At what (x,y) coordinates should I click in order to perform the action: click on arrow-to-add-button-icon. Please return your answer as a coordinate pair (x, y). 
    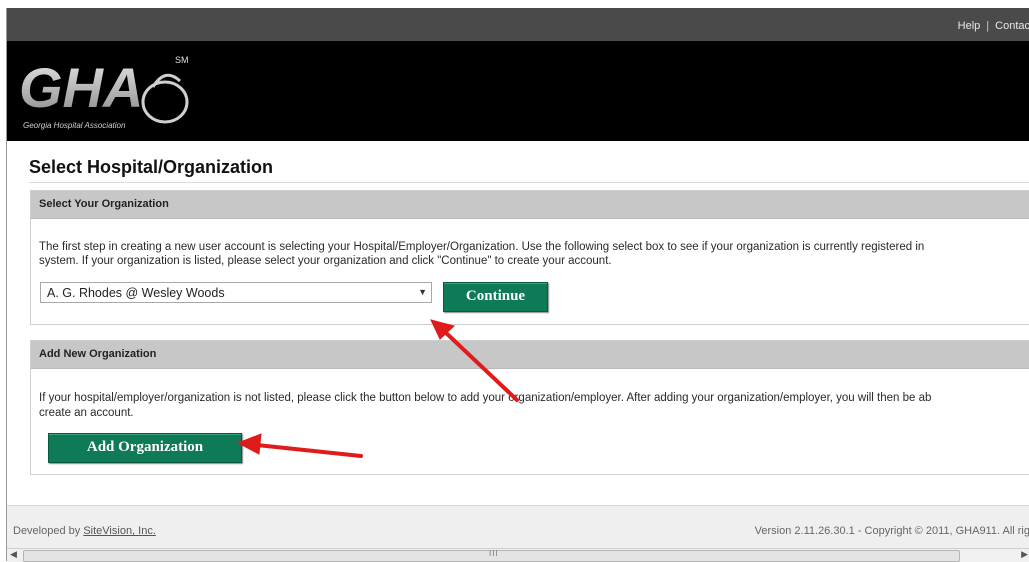
    Looking at the image, I should click on (299, 445).